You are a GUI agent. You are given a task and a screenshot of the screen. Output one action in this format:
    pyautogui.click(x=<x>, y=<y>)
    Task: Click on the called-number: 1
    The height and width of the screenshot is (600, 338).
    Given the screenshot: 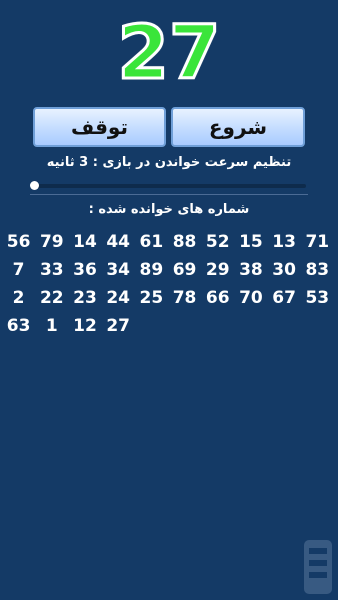 What is the action you would take?
    pyautogui.click(x=51, y=326)
    